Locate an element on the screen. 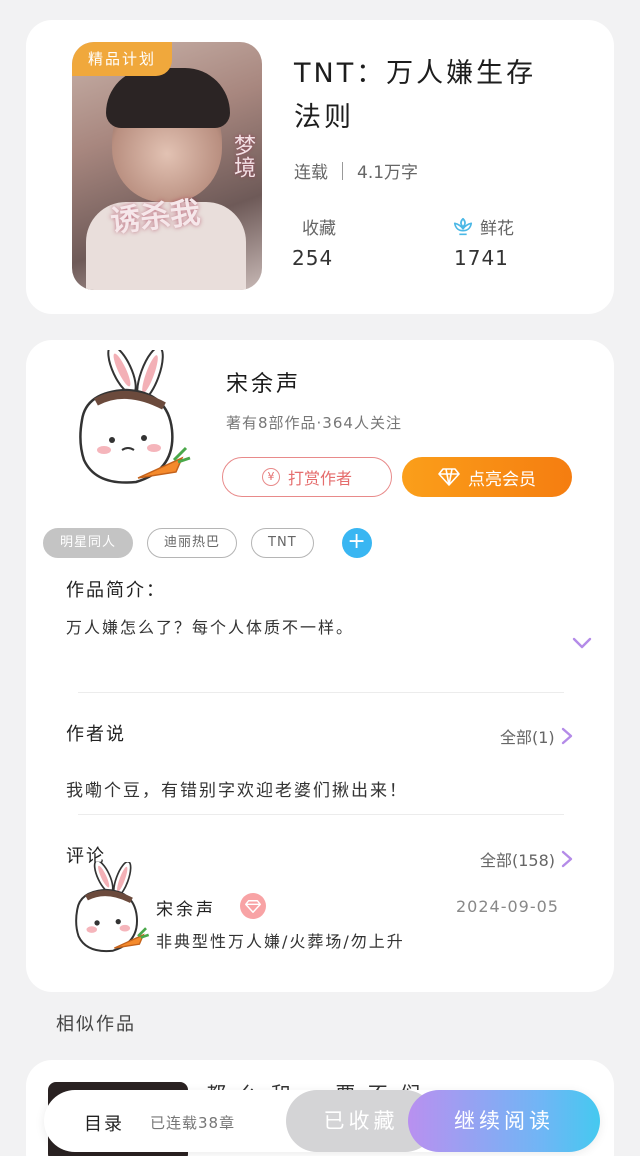 The width and height of the screenshot is (640, 1156). author-note-text: 我嘞个豆，有错别字欢迎老婆们揪出来！ is located at coordinates (237, 791).